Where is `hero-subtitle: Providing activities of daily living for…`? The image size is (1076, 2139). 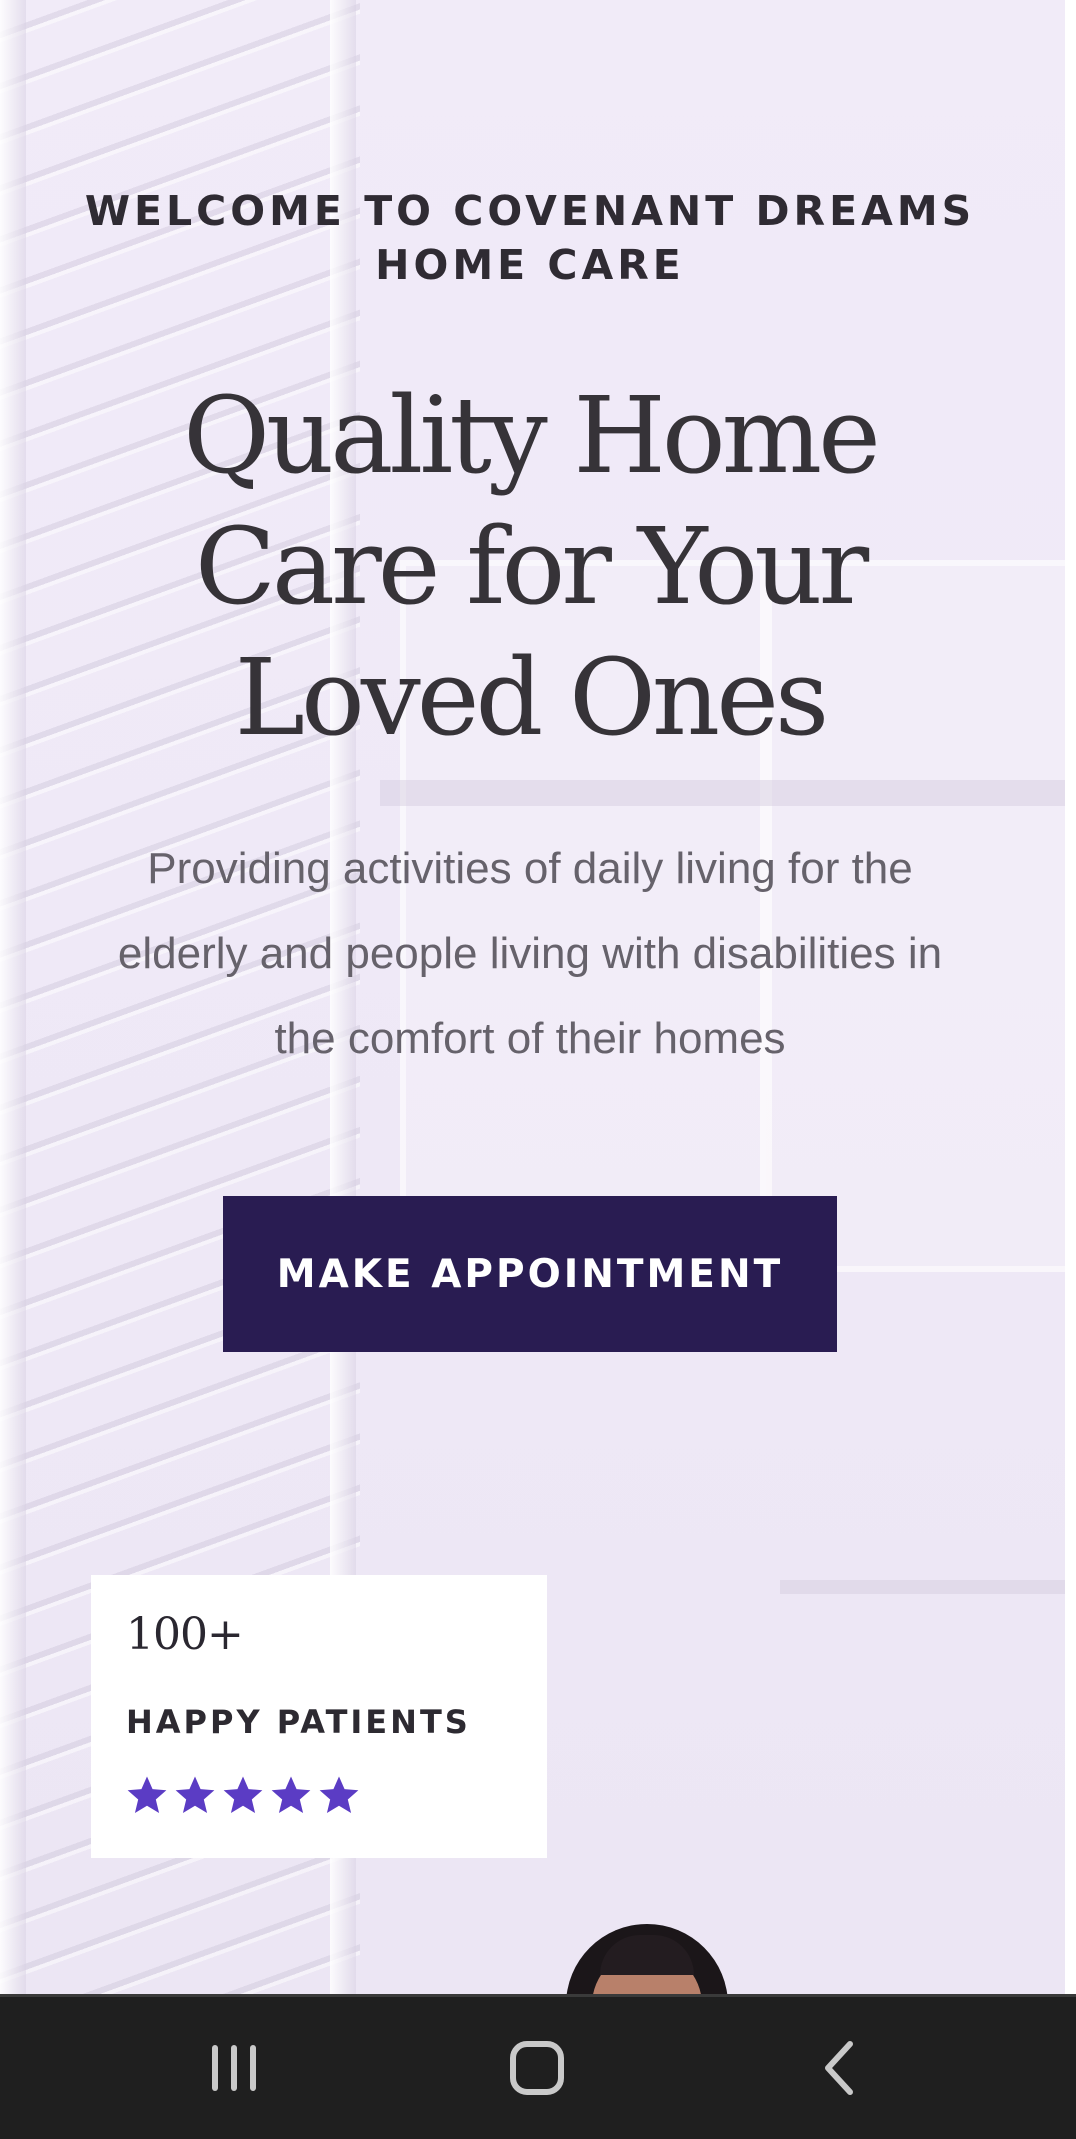 hero-subtitle: Providing activities of daily living for… is located at coordinates (530, 953).